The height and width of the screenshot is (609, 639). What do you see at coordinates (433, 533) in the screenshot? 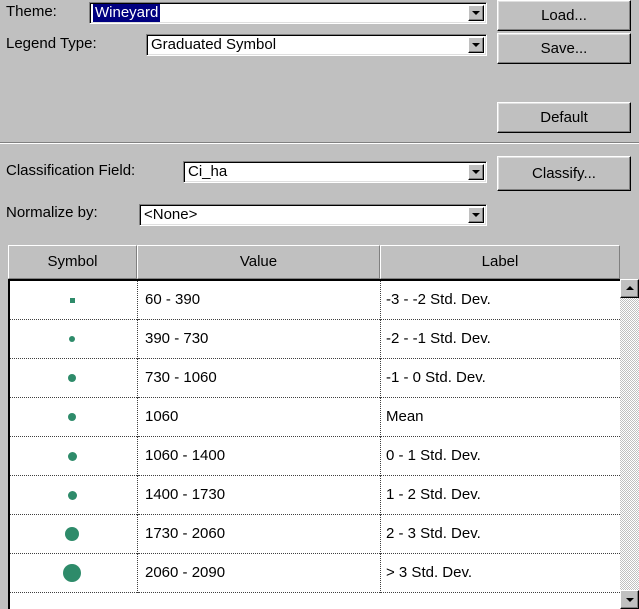
I see `label-text: 2 - 3 Std. Dev.` at bounding box center [433, 533].